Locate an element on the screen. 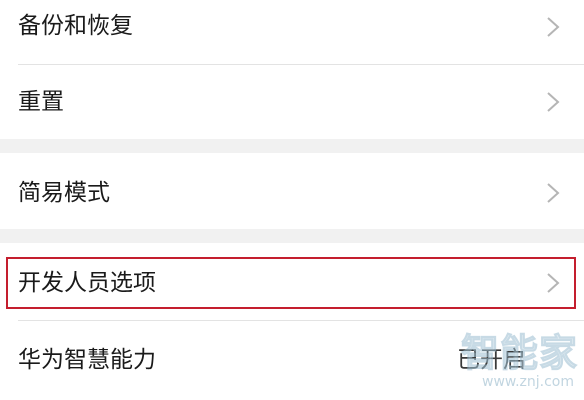 Image resolution: width=584 pixels, height=400 pixels. settings-item-label: 简易模式 is located at coordinates (64, 193).